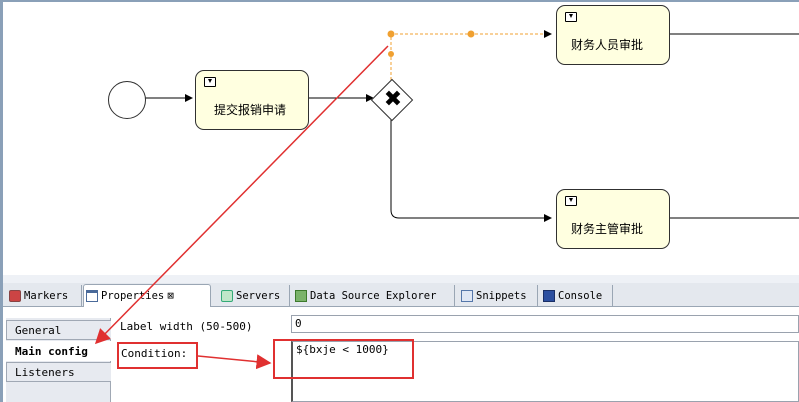 The width and height of the screenshot is (799, 402). What do you see at coordinates (501, 295) in the screenshot?
I see `tab-label: Snippets` at bounding box center [501, 295].